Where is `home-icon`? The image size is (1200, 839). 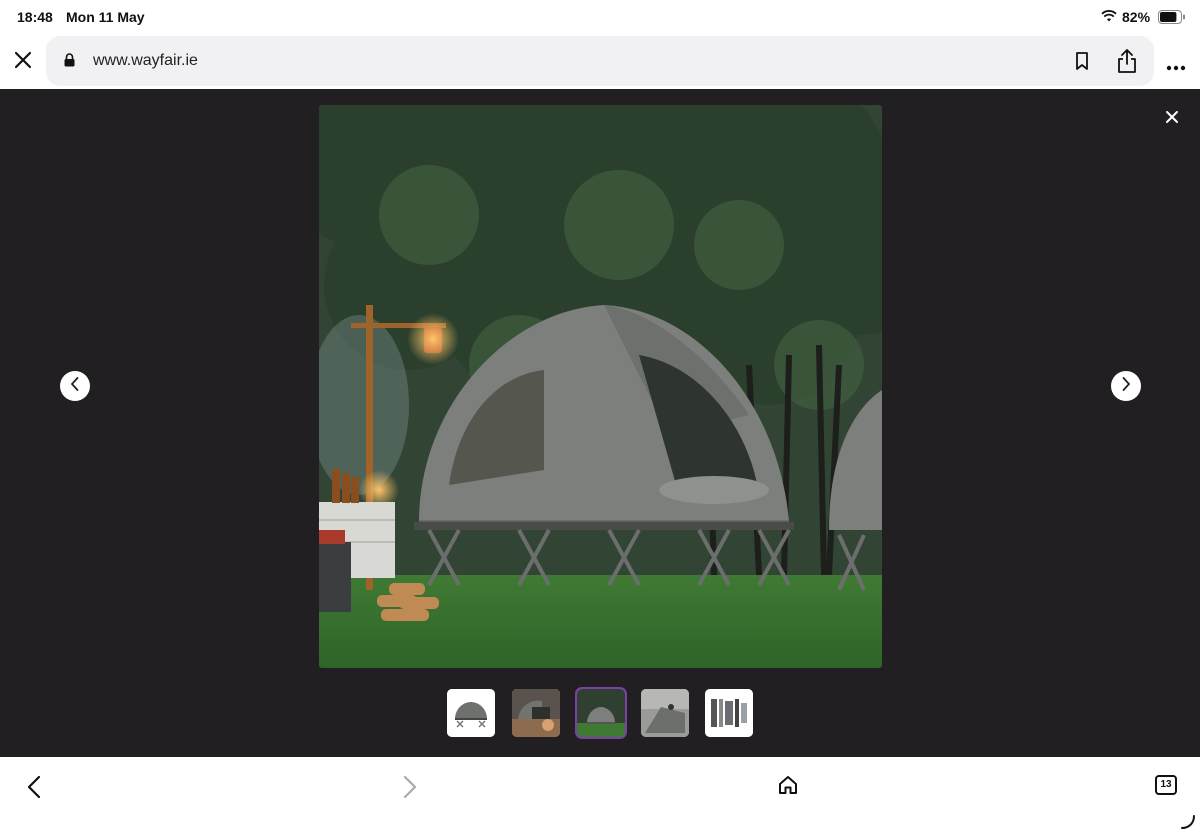 home-icon is located at coordinates (788, 787).